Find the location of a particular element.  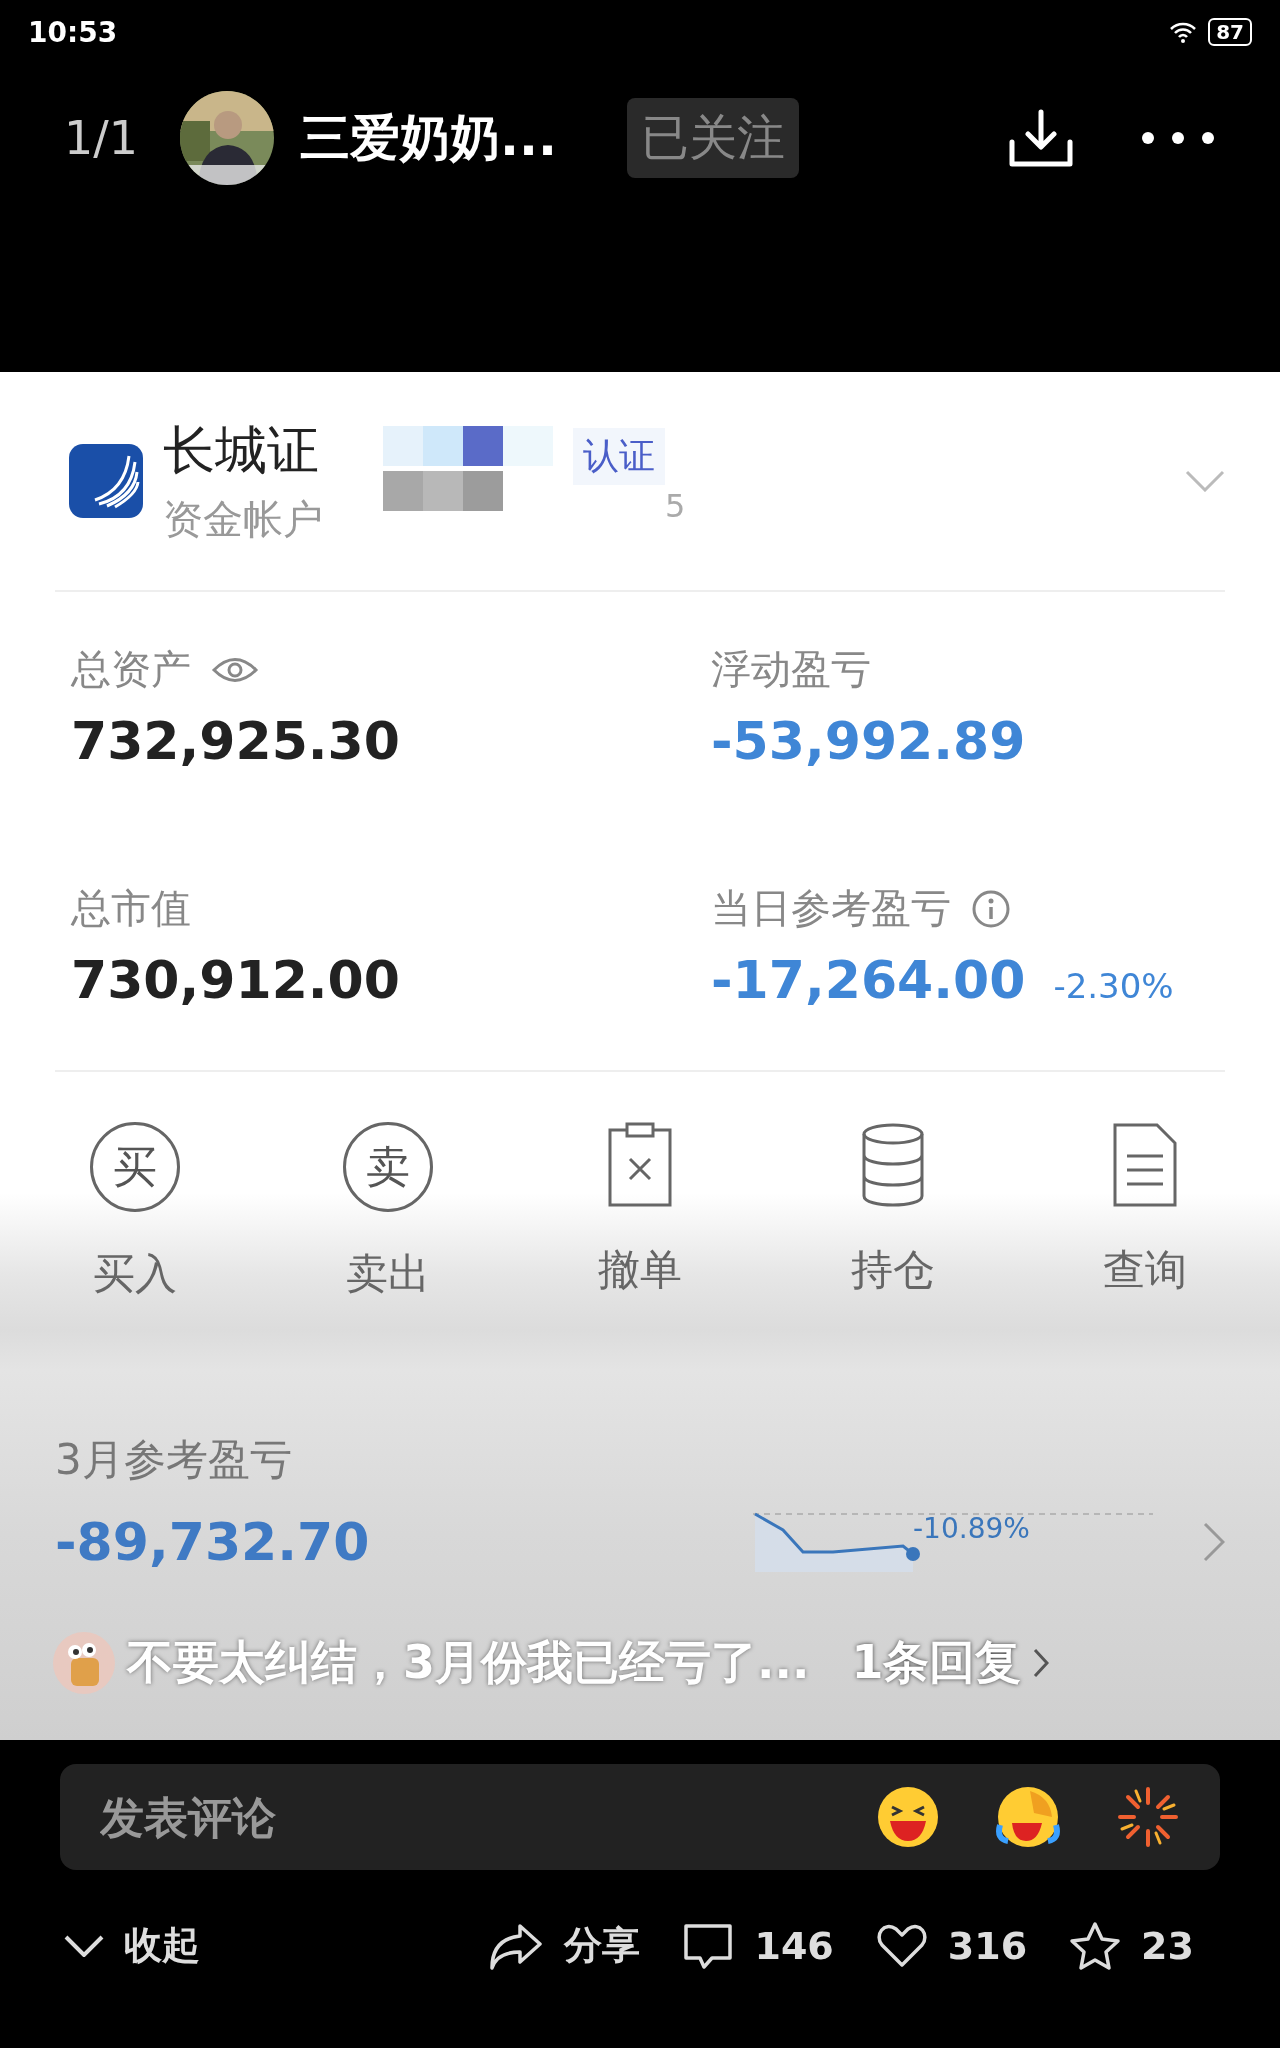

chart-label: -10.89% is located at coordinates (971, 1528).